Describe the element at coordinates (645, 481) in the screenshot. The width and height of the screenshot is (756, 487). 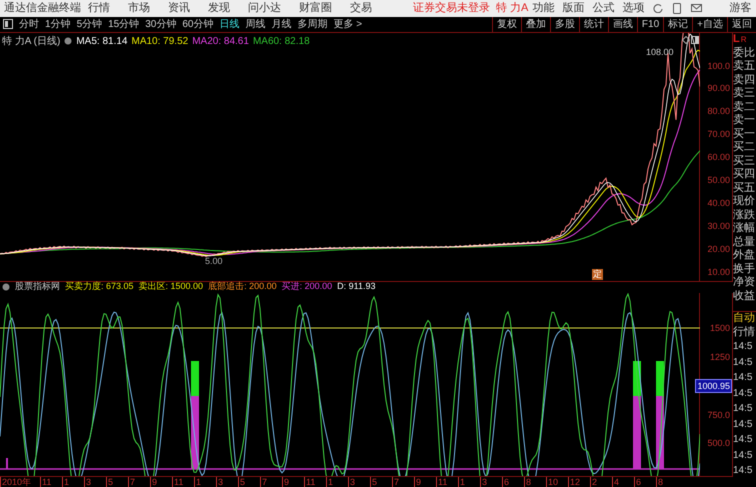
I see `date-axis-label: 6` at that location.